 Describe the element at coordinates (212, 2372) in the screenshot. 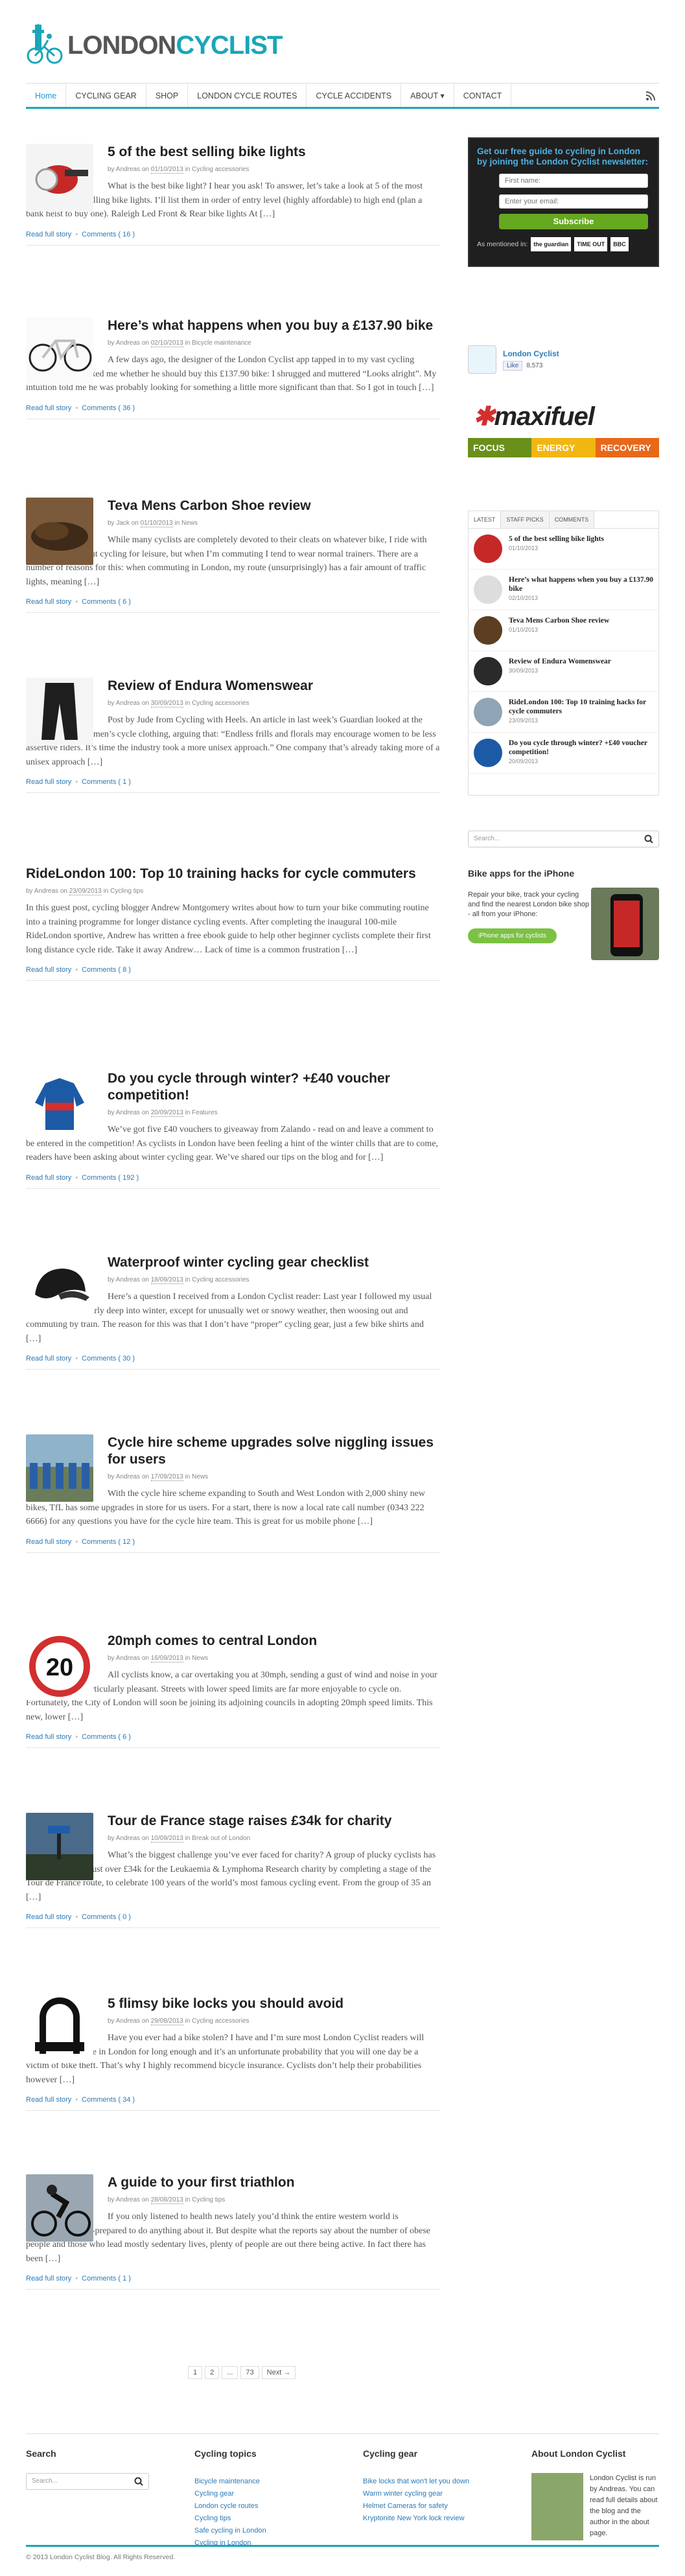

I see `page-2: 2` at that location.